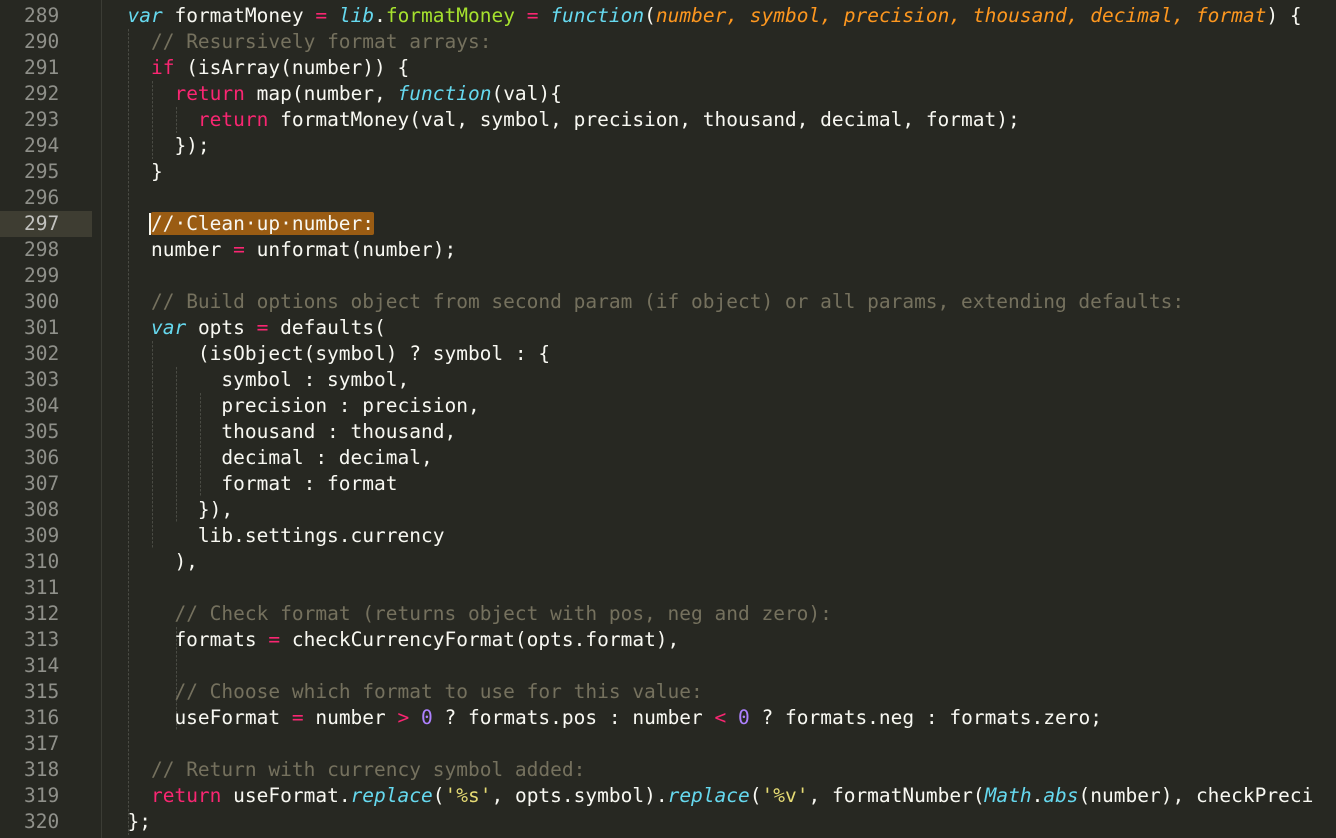 Image resolution: width=1336 pixels, height=838 pixels. Describe the element at coordinates (46, 458) in the screenshot. I see `line-number: 306` at that location.